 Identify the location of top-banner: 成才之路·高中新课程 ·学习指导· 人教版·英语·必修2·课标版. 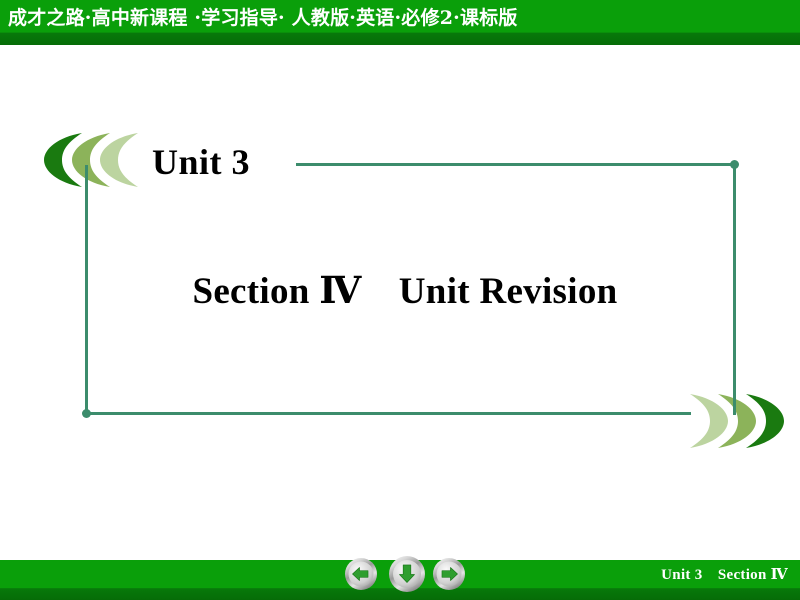
(400, 22).